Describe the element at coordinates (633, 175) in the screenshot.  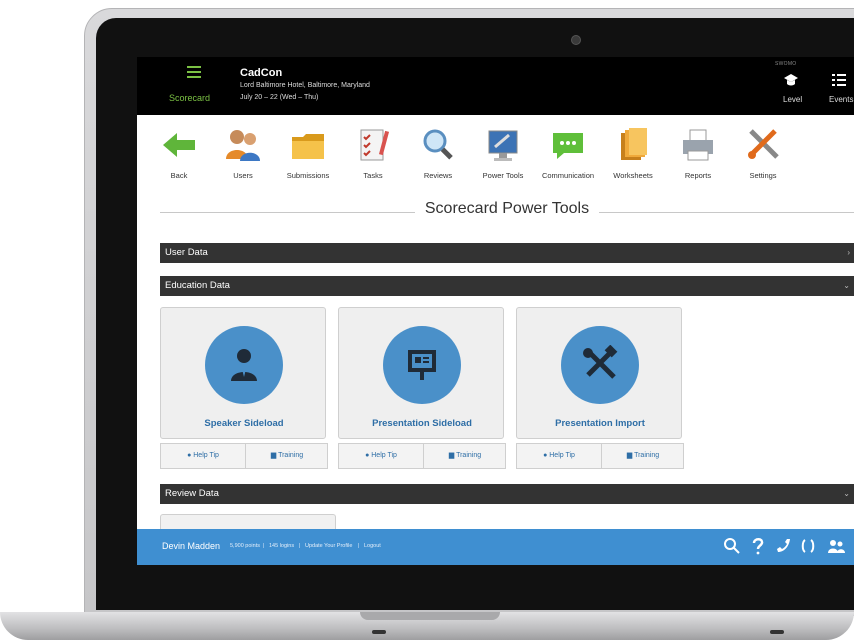
I see `toolbar-label: Worksheets` at that location.